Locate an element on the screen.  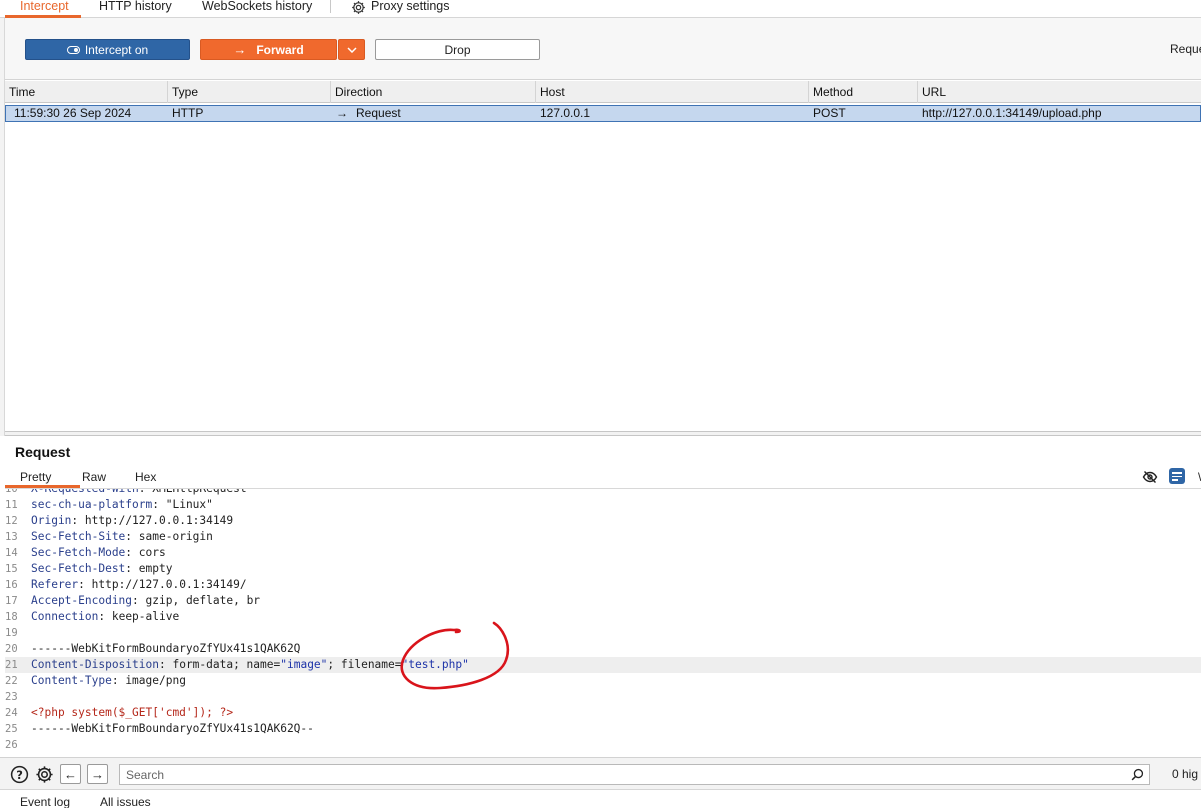
code-line: 18 Connection: keep-alive is located at coordinates (603, 617).